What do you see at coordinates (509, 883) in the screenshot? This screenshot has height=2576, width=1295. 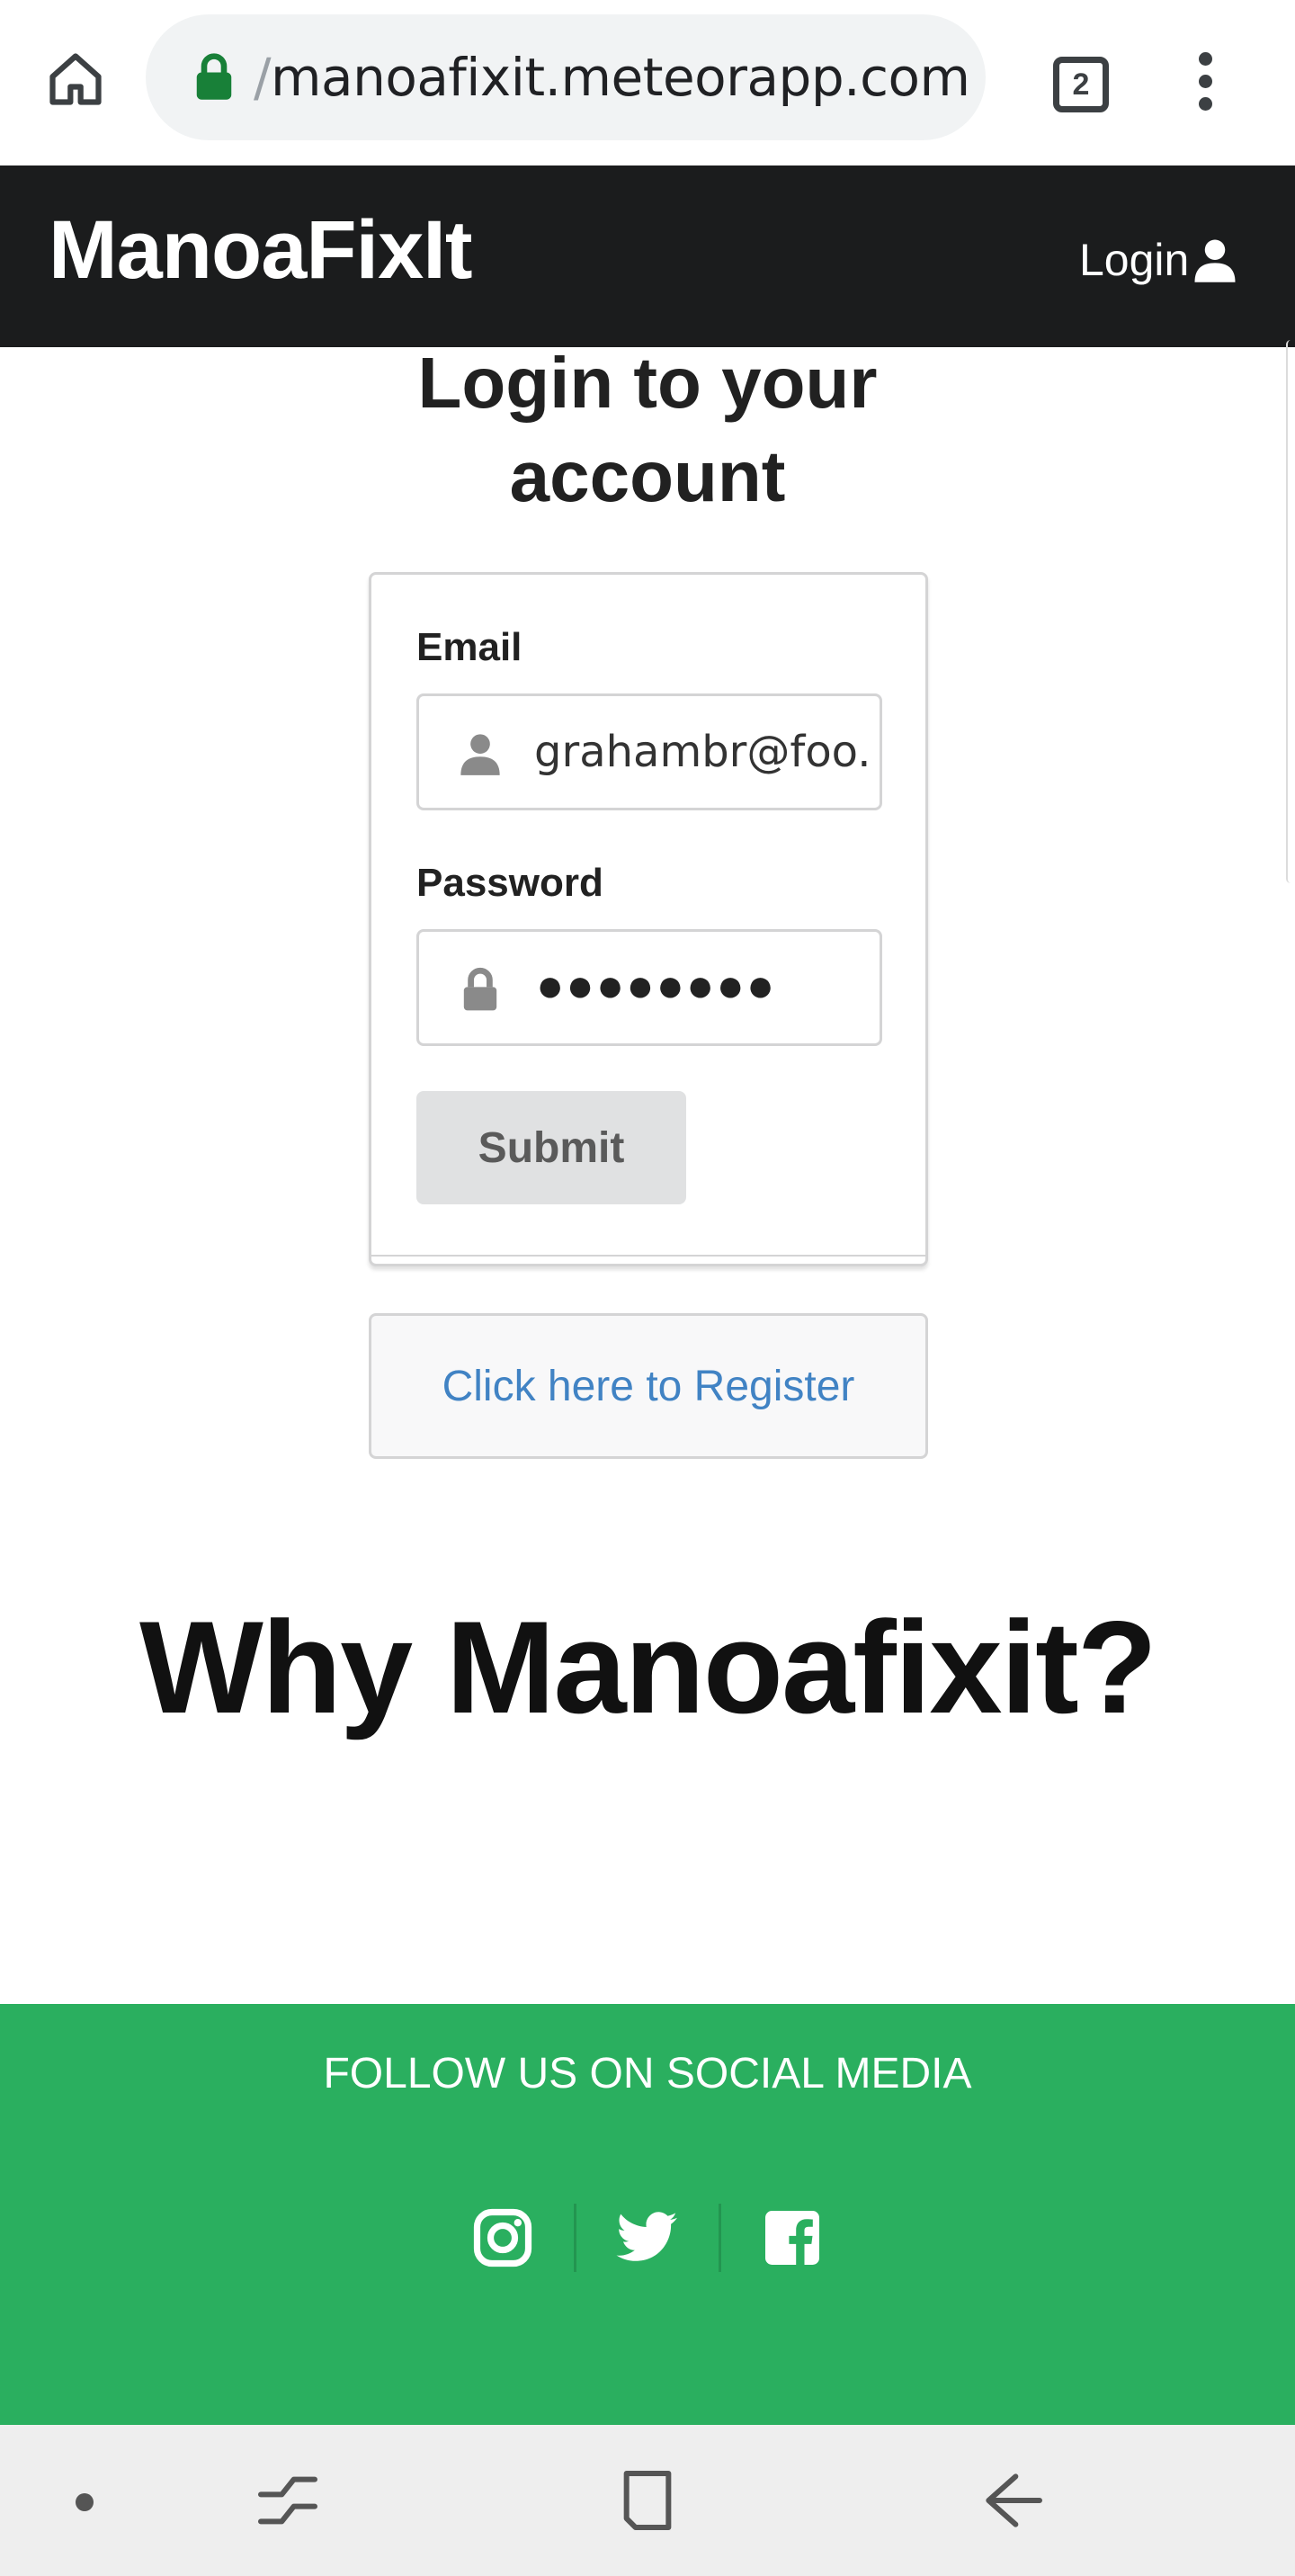 I see `password-label: Password` at bounding box center [509, 883].